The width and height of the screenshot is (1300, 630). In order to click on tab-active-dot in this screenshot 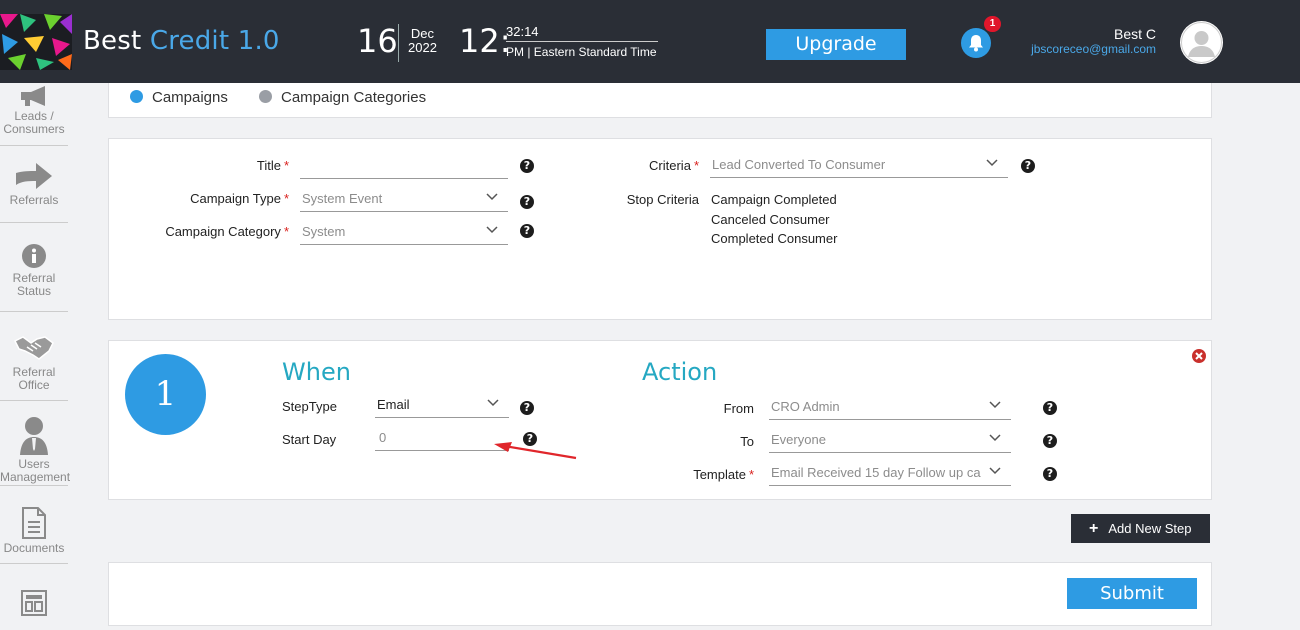, I will do `click(136, 96)`.